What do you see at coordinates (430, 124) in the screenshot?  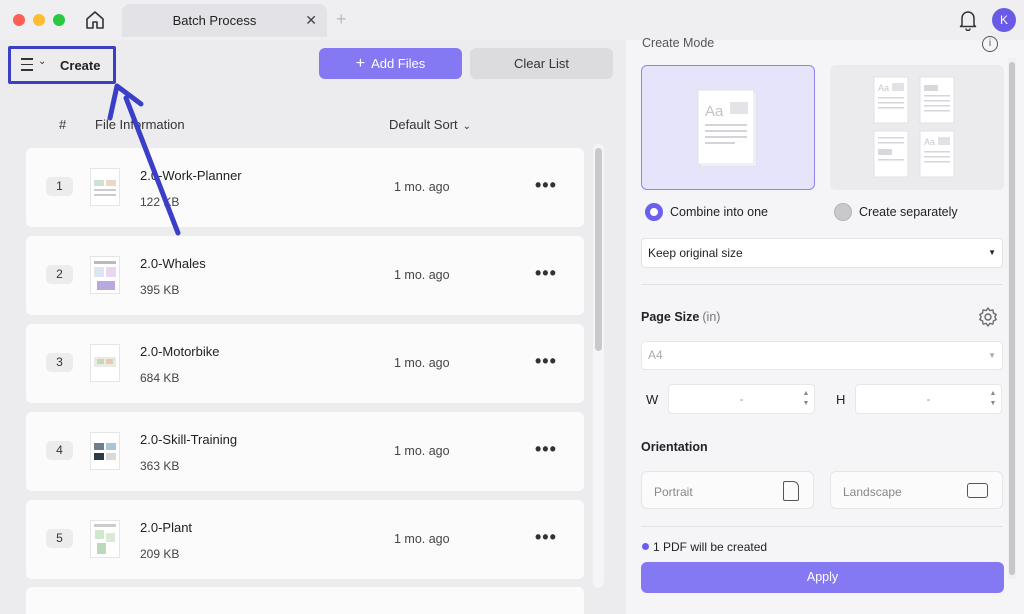 I see `sort-dropdown: Default Sort ⌄` at bounding box center [430, 124].